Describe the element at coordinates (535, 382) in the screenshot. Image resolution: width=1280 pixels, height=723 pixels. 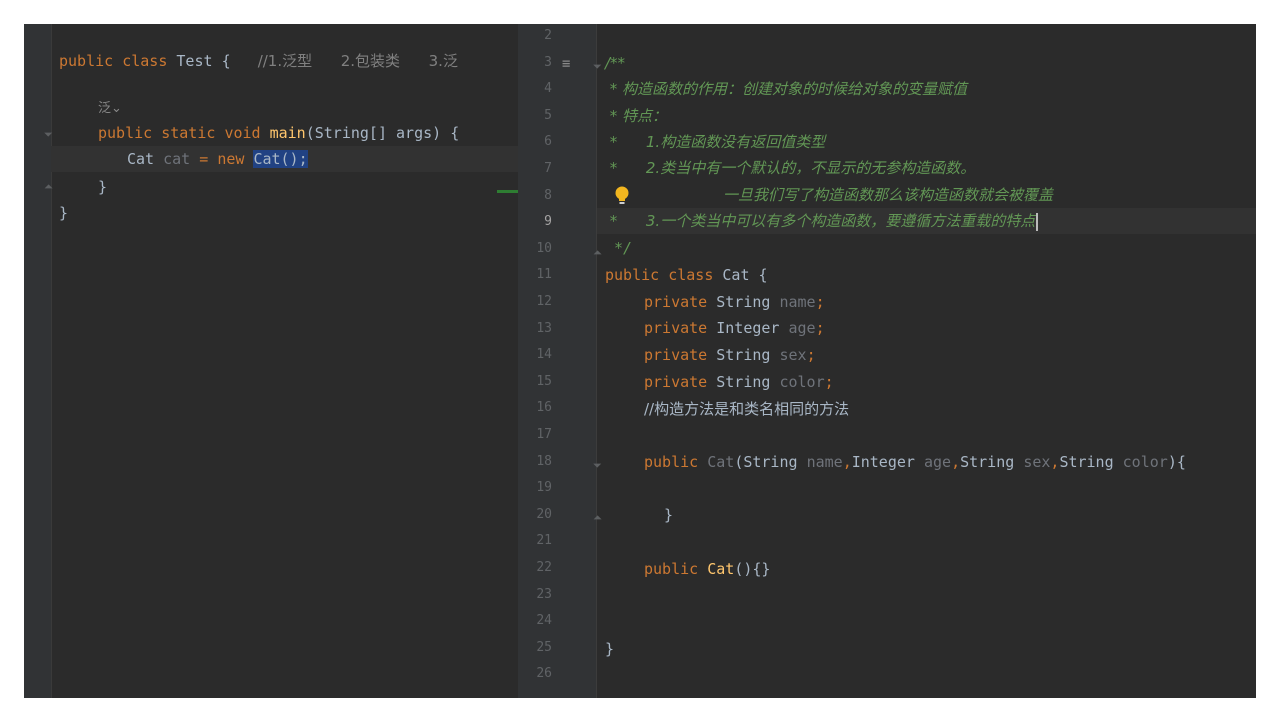
I see `line-number: 15` at that location.